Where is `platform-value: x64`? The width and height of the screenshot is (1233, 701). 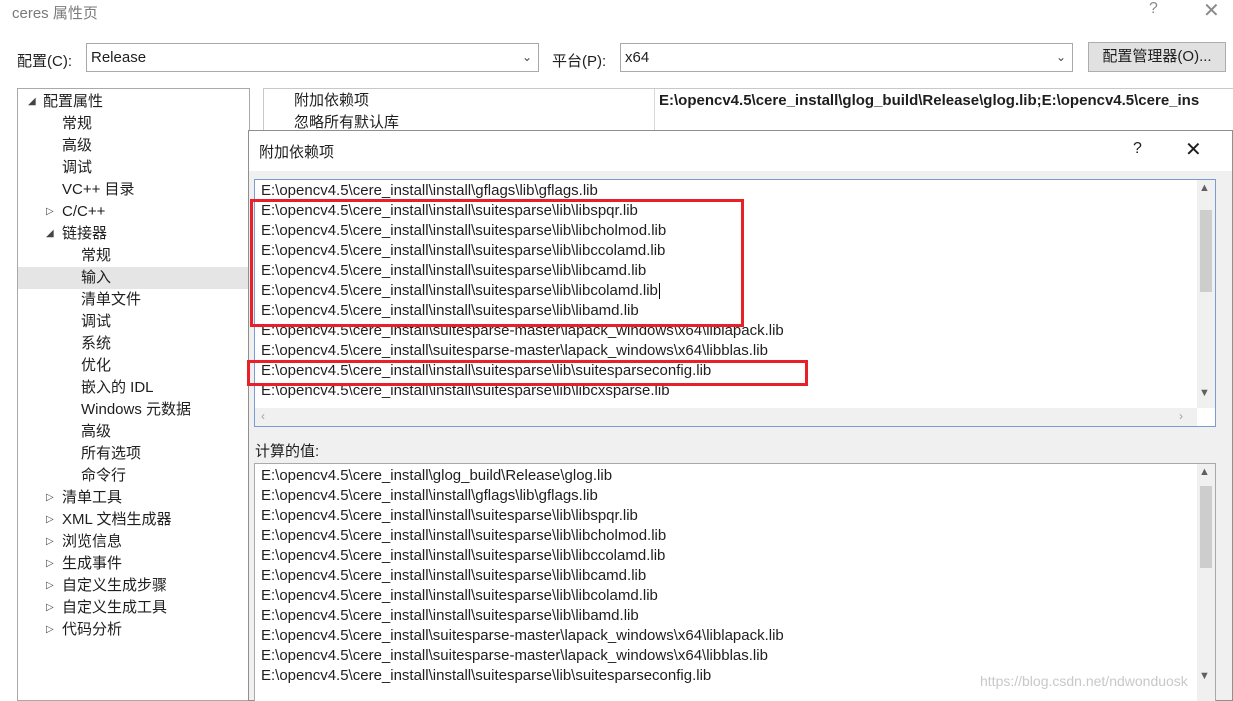 platform-value: x64 is located at coordinates (637, 57).